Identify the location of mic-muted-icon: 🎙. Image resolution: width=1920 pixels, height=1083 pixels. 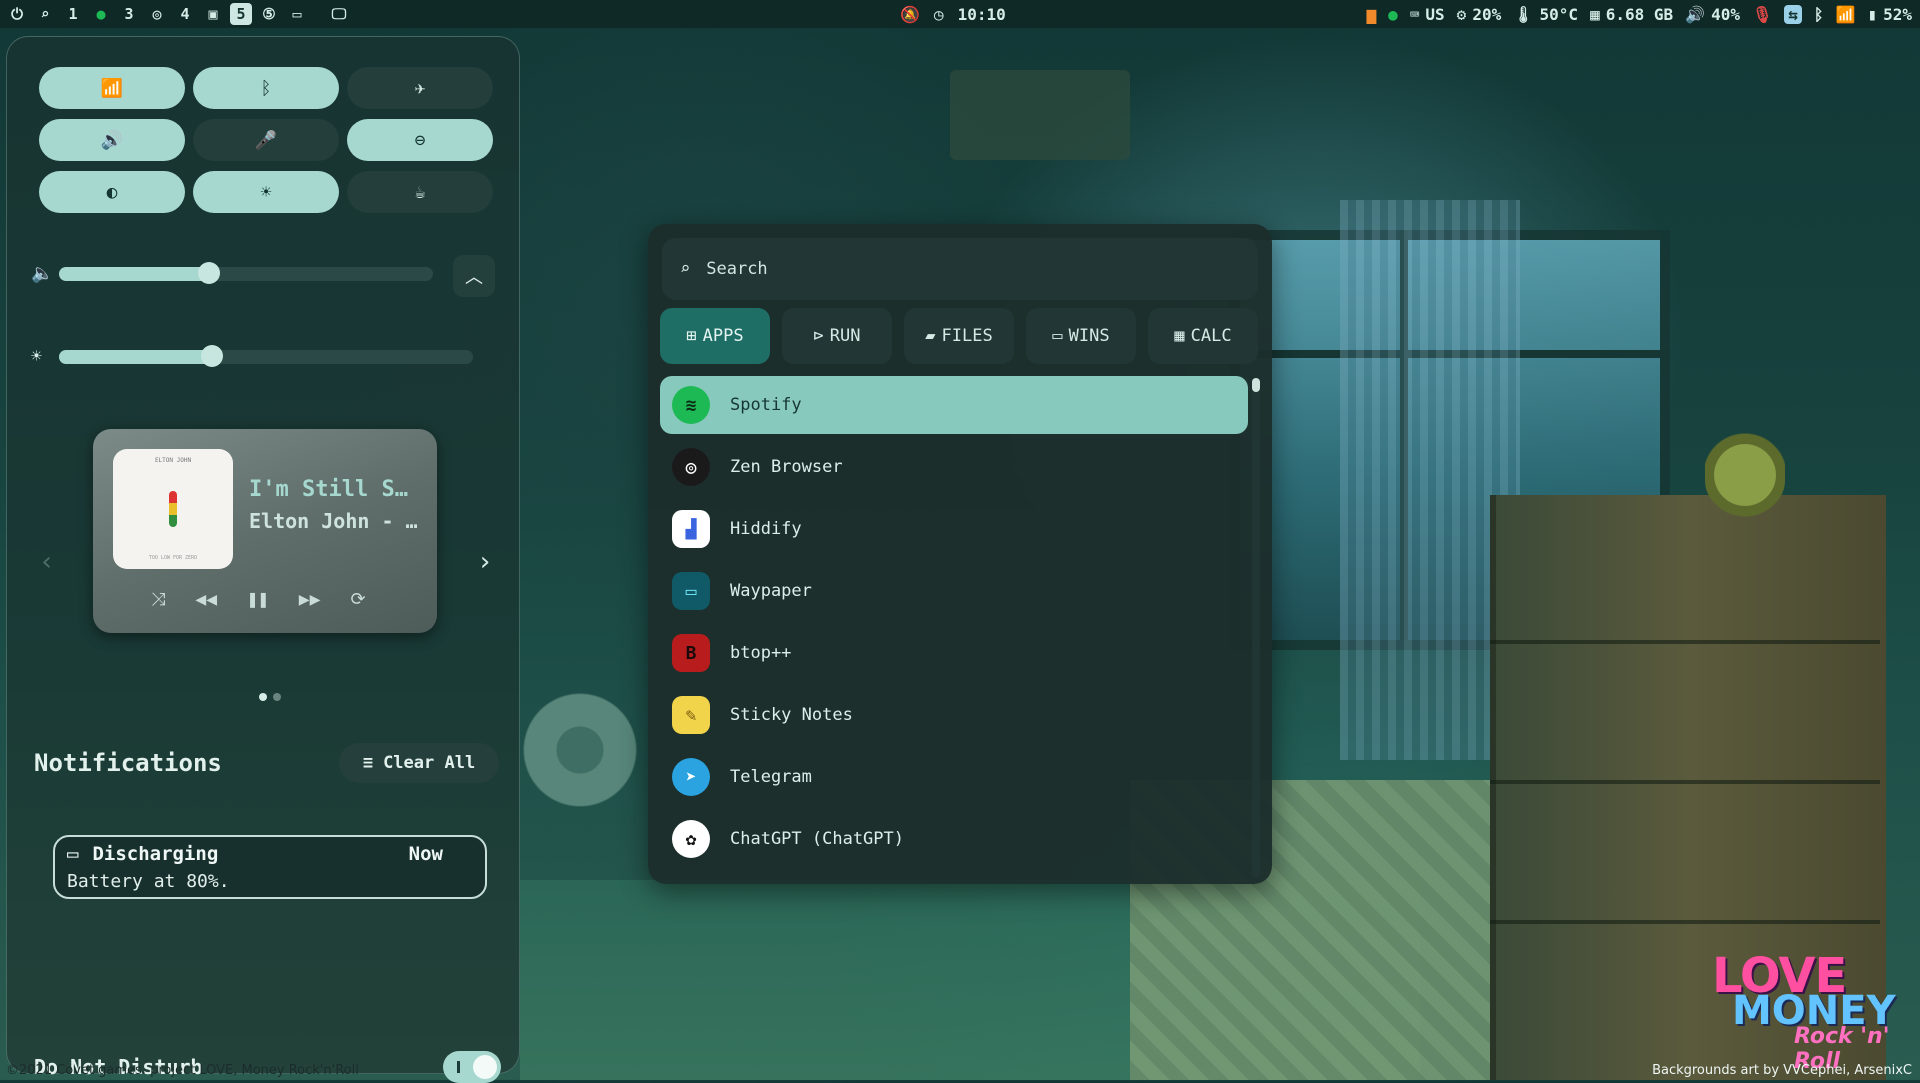
(1762, 14).